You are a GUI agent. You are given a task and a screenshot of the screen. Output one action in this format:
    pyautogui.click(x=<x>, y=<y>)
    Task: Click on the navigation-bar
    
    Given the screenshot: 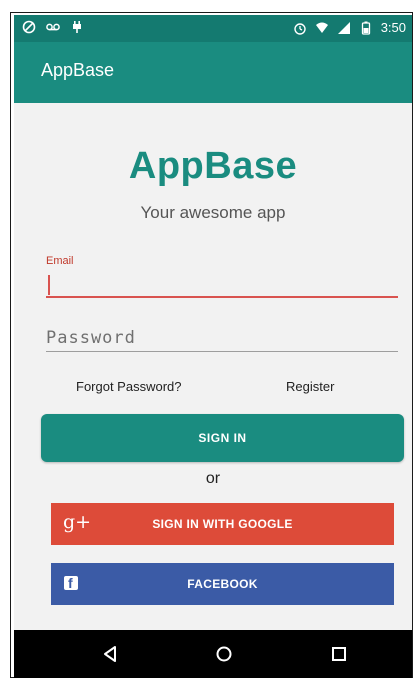 What is the action you would take?
    pyautogui.click(x=213, y=654)
    